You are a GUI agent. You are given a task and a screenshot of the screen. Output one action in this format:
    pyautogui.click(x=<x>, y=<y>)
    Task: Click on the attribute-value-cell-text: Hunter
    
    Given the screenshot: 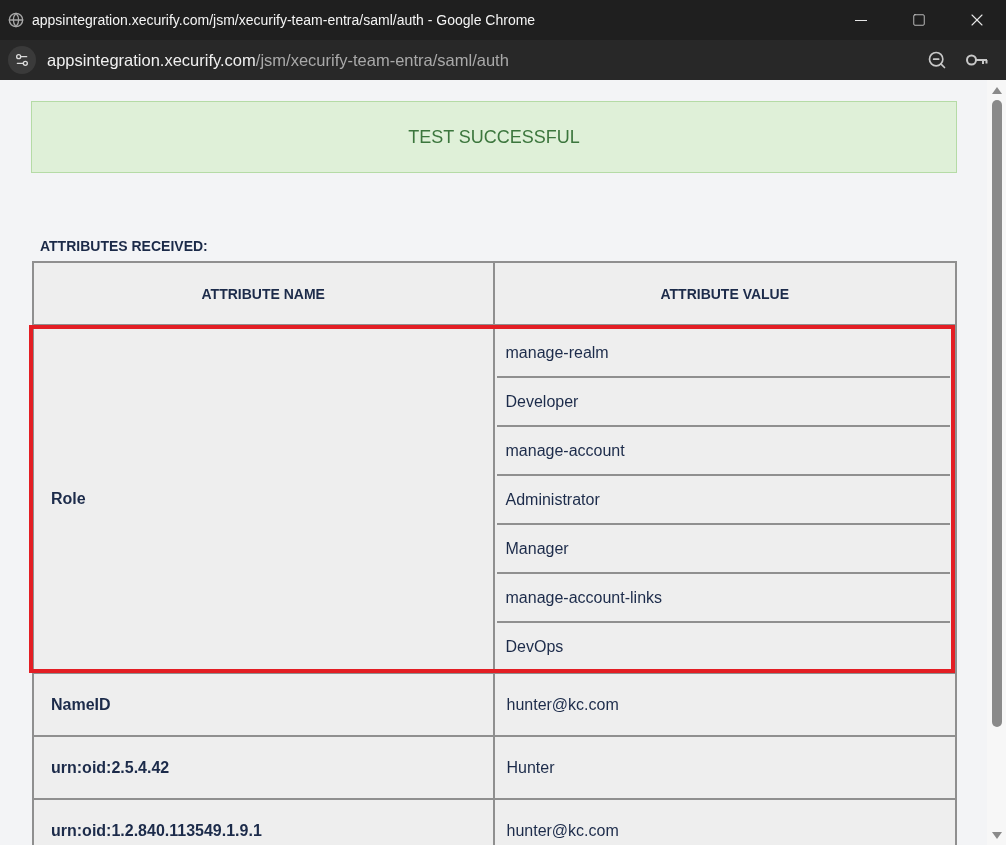 What is the action you would take?
    pyautogui.click(x=530, y=767)
    